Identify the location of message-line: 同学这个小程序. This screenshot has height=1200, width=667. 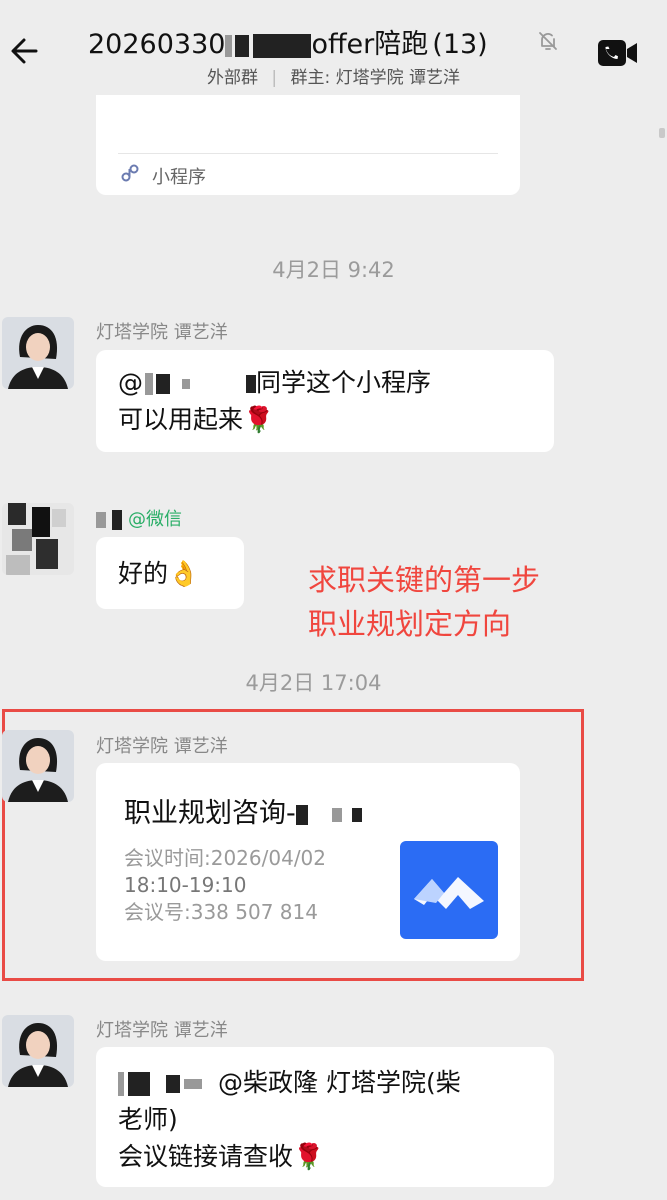
(344, 382).